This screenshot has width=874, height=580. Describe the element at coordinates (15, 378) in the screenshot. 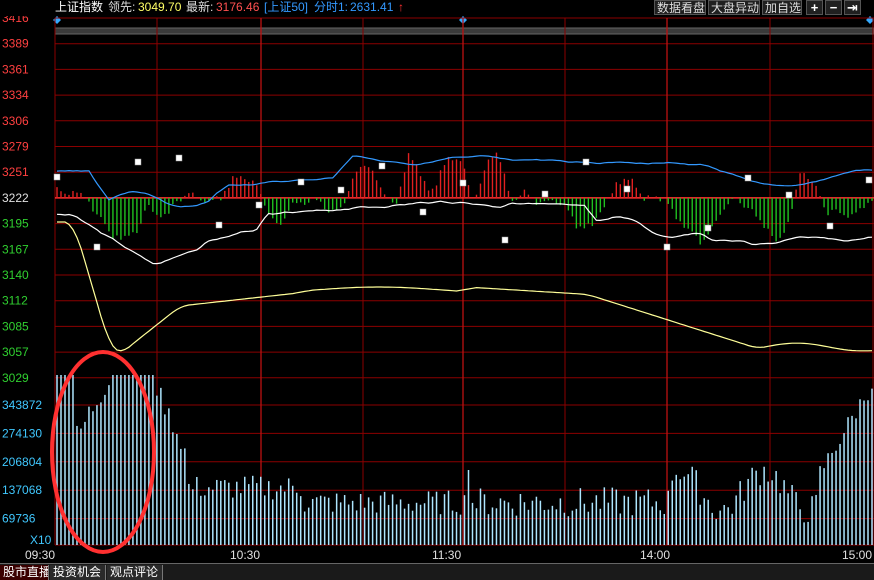

I see `price-tick-label: 3029` at that location.